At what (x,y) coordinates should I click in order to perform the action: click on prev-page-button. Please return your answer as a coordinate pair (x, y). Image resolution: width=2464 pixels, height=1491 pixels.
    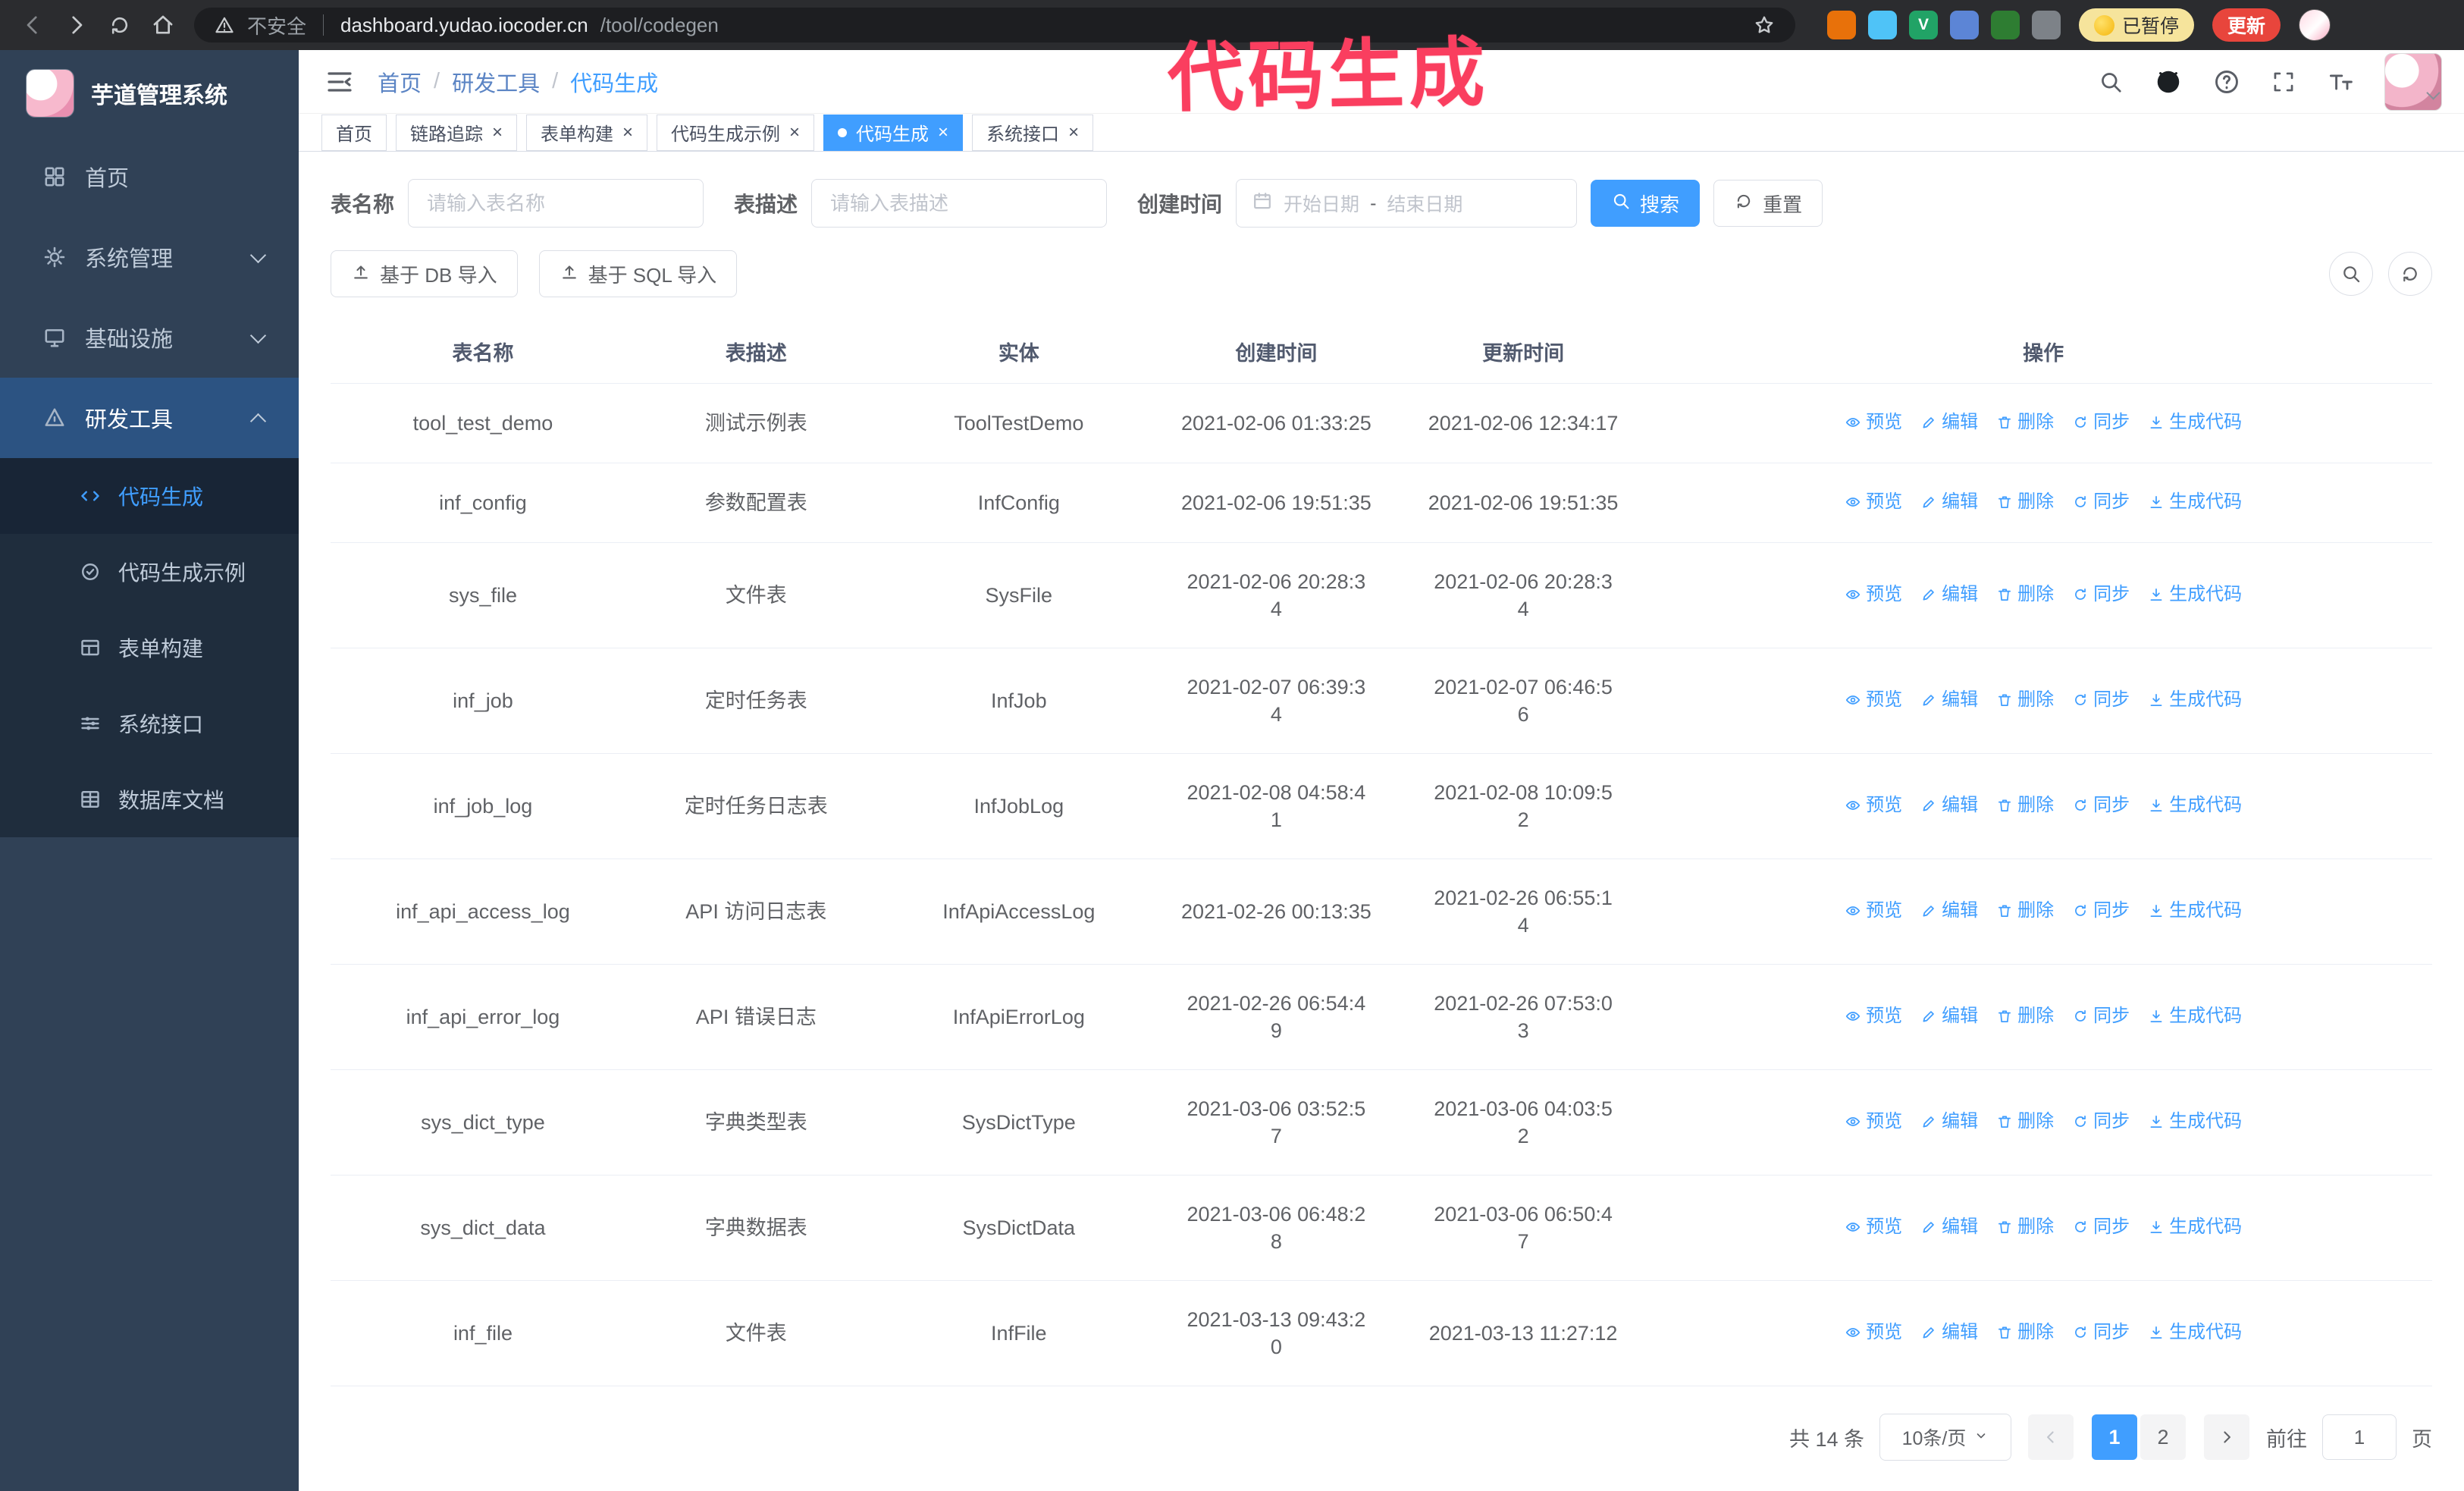
    Looking at the image, I should click on (2051, 1437).